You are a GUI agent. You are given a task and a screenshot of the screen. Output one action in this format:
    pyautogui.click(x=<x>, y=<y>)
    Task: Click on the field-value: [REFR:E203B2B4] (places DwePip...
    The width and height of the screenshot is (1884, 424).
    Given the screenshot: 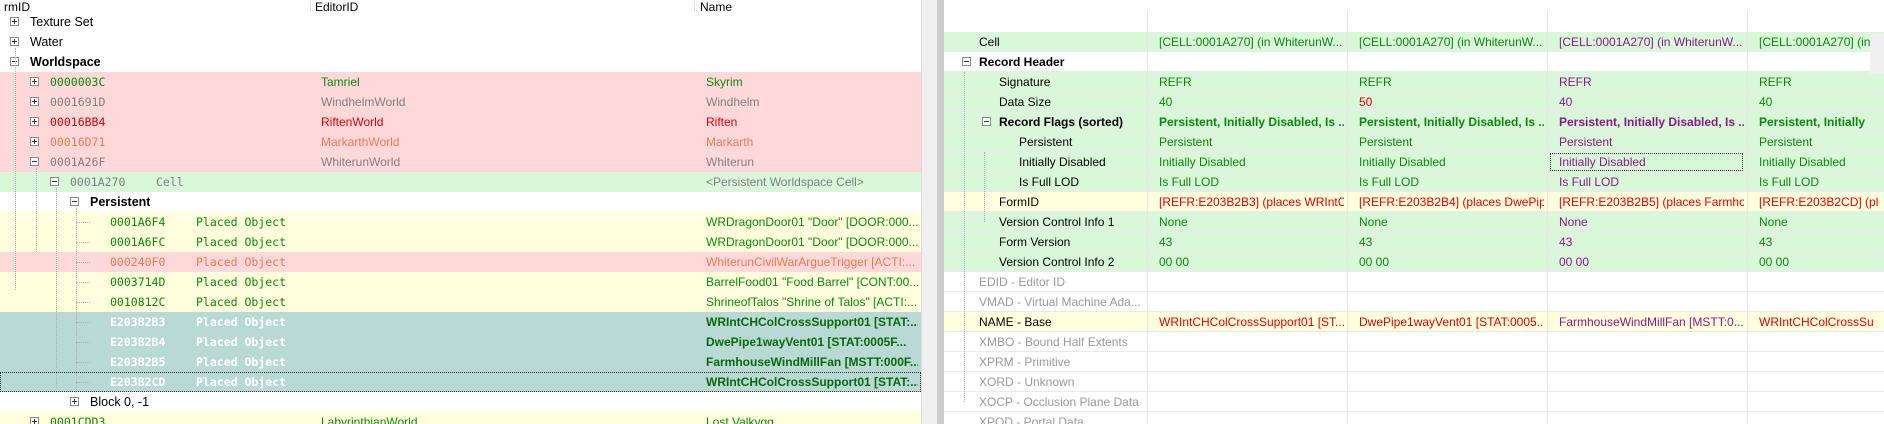 What is the action you would take?
    pyautogui.click(x=1451, y=202)
    